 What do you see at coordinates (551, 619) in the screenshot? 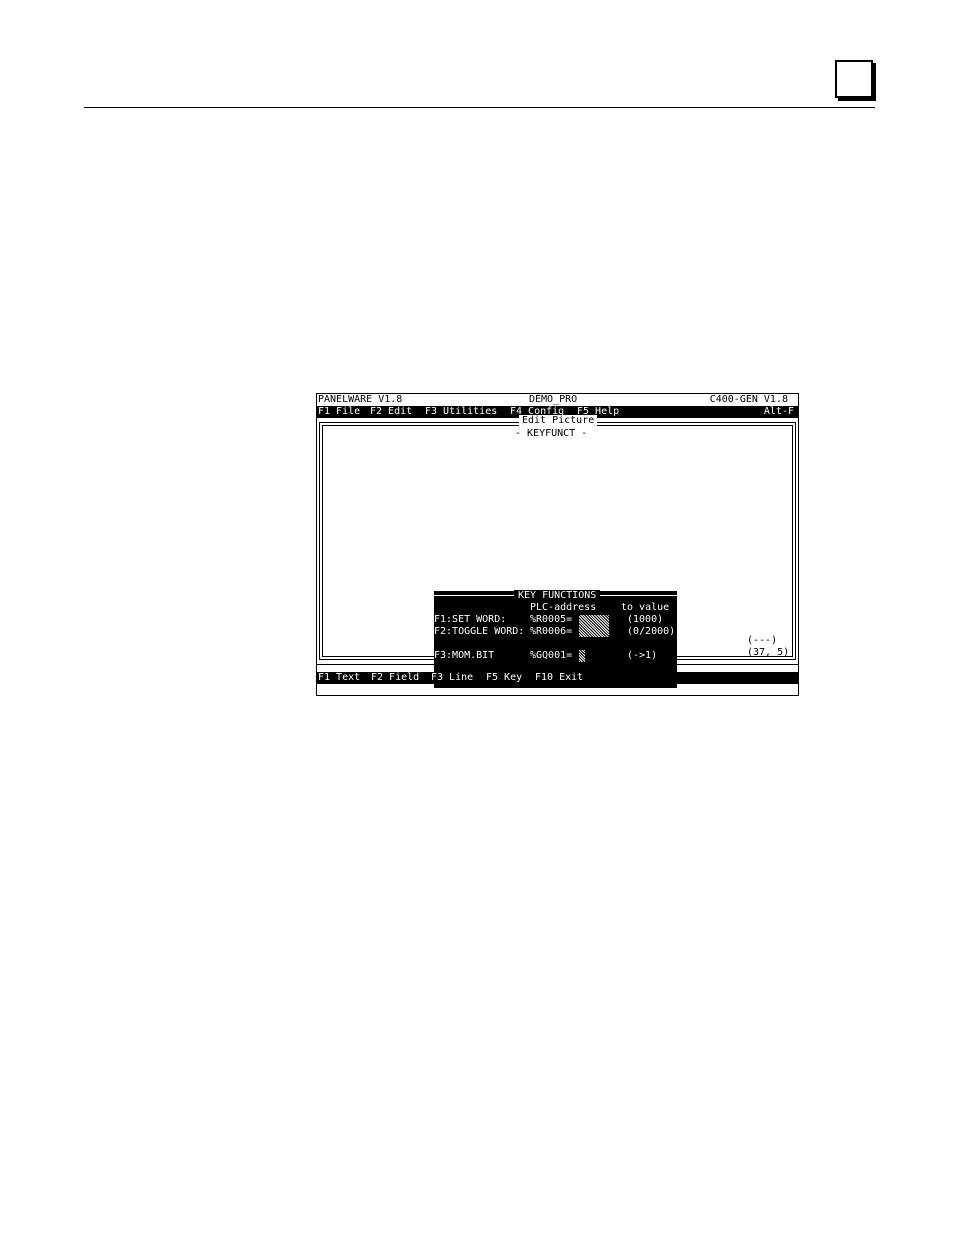
I see `plc-address: %R0005=` at bounding box center [551, 619].